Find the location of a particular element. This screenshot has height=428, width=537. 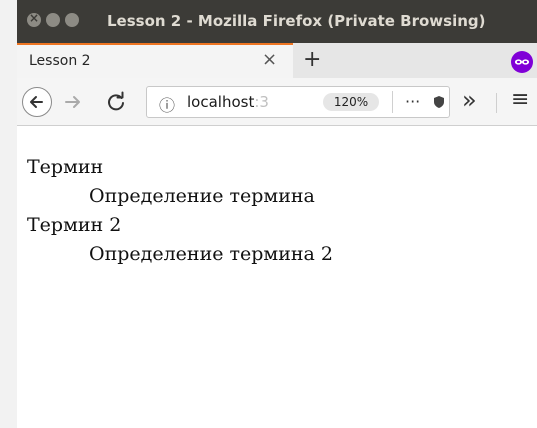

site-info-icon: ⓘ is located at coordinates (167, 104).